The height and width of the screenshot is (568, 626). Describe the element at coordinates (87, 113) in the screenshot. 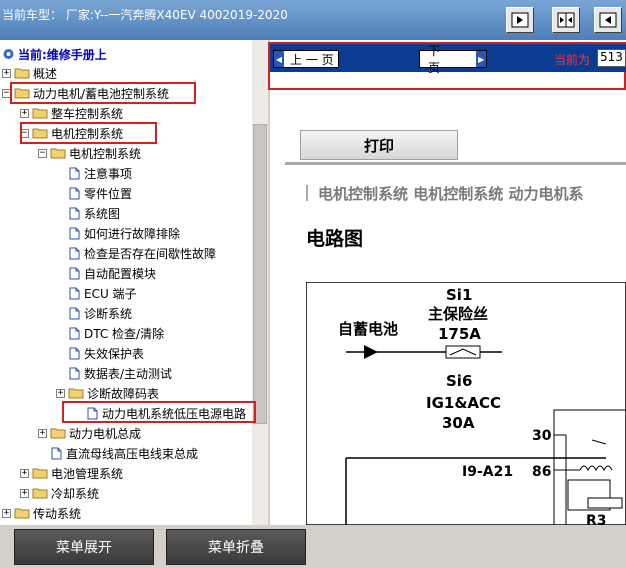

I see `tree-node-label: 整车控制系统` at that location.